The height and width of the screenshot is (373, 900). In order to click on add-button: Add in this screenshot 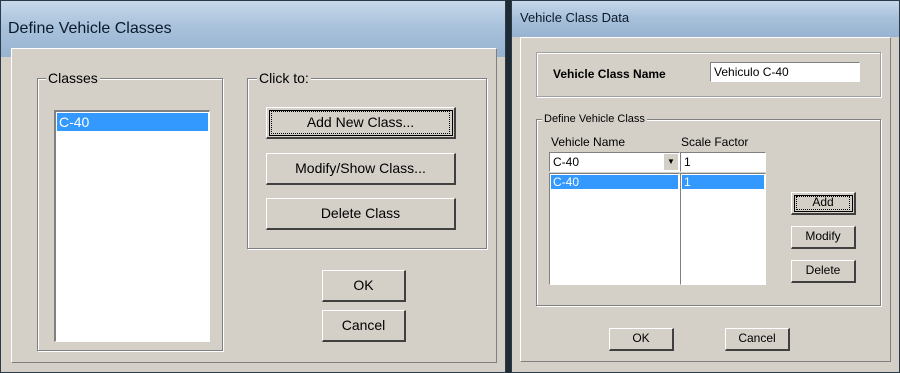, I will do `click(823, 203)`.